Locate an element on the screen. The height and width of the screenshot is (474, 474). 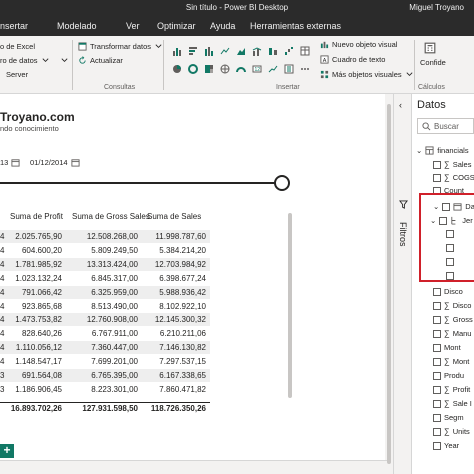
total-gross: 127.931.598,50 is located at coordinates (110, 408).